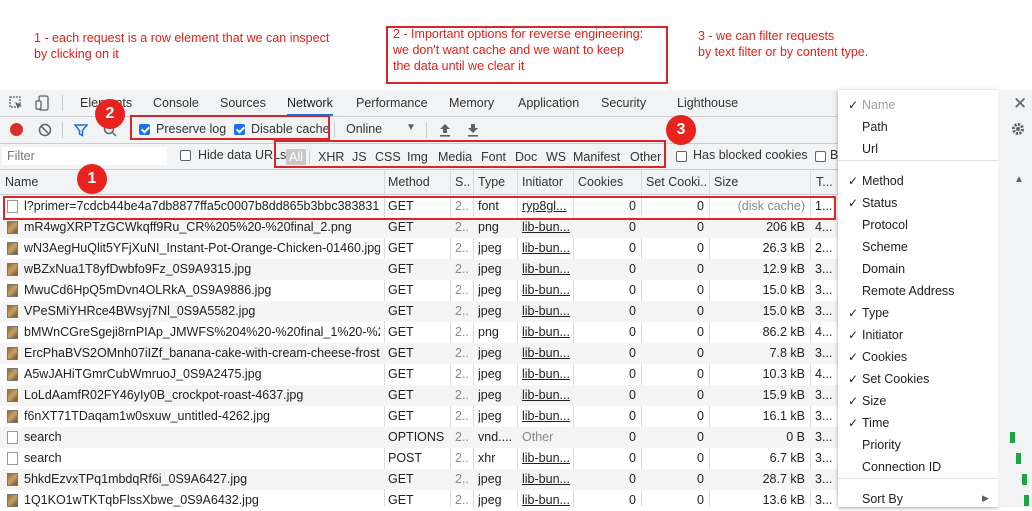 This screenshot has width=1032, height=511. What do you see at coordinates (875, 313) in the screenshot?
I see `menu-item-type: Type` at bounding box center [875, 313].